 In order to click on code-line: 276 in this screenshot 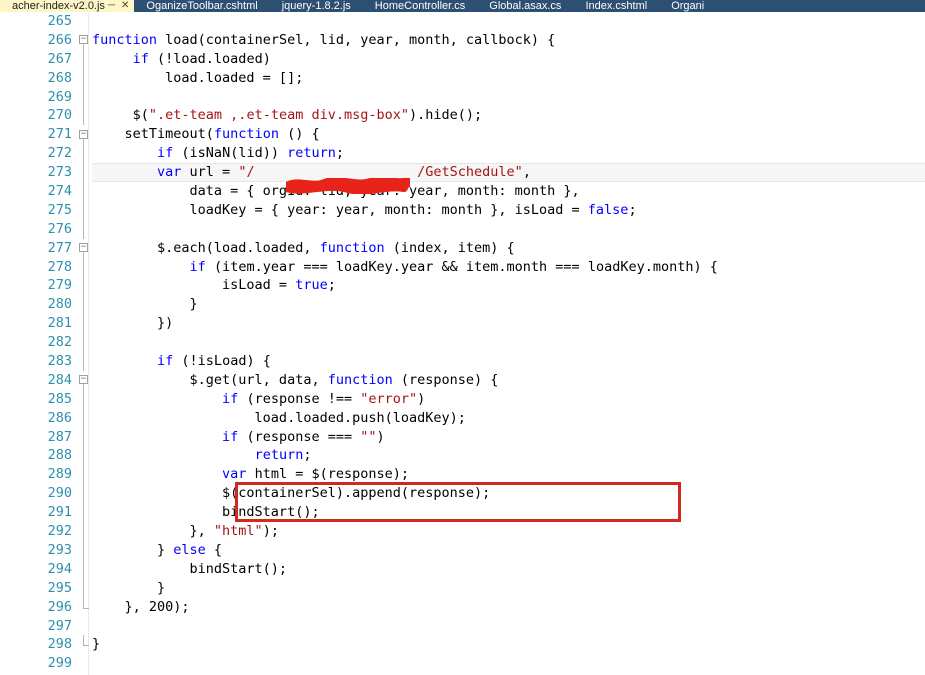, I will do `click(462, 229)`.